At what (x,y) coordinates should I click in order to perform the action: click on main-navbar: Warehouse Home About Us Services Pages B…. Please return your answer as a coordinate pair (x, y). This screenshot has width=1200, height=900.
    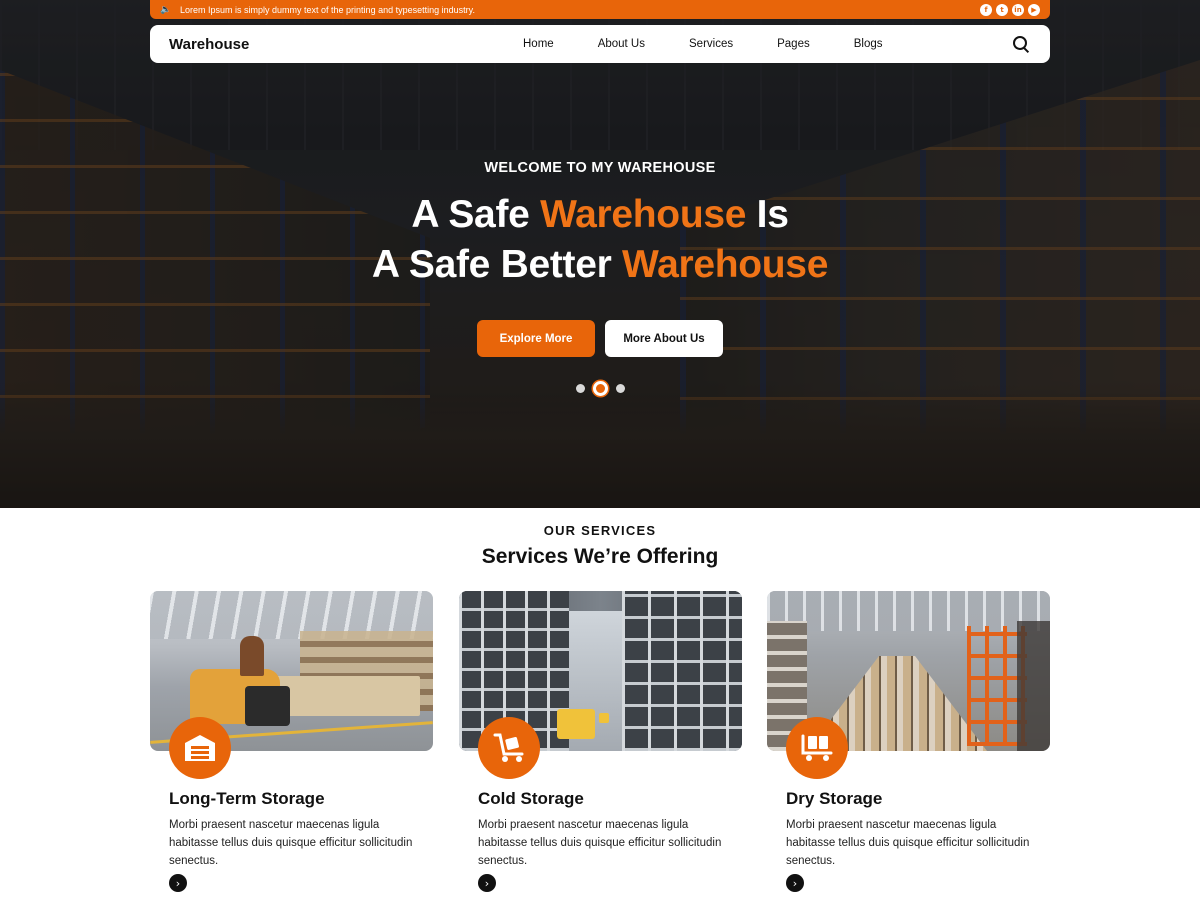
    Looking at the image, I should click on (600, 44).